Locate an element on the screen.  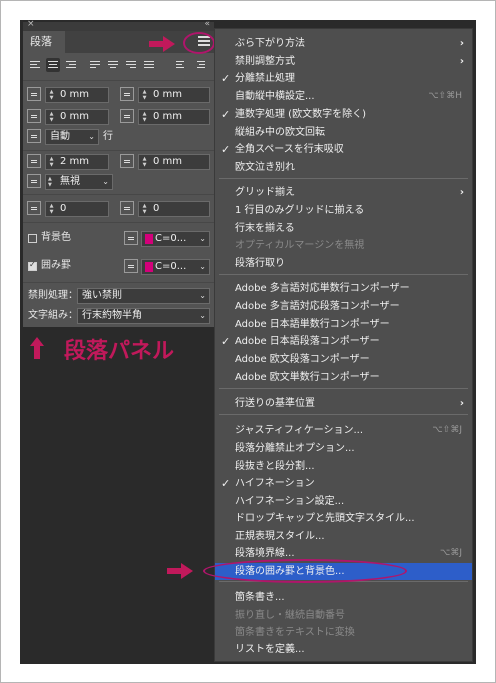
right-indent-icon is located at coordinates (127, 94).